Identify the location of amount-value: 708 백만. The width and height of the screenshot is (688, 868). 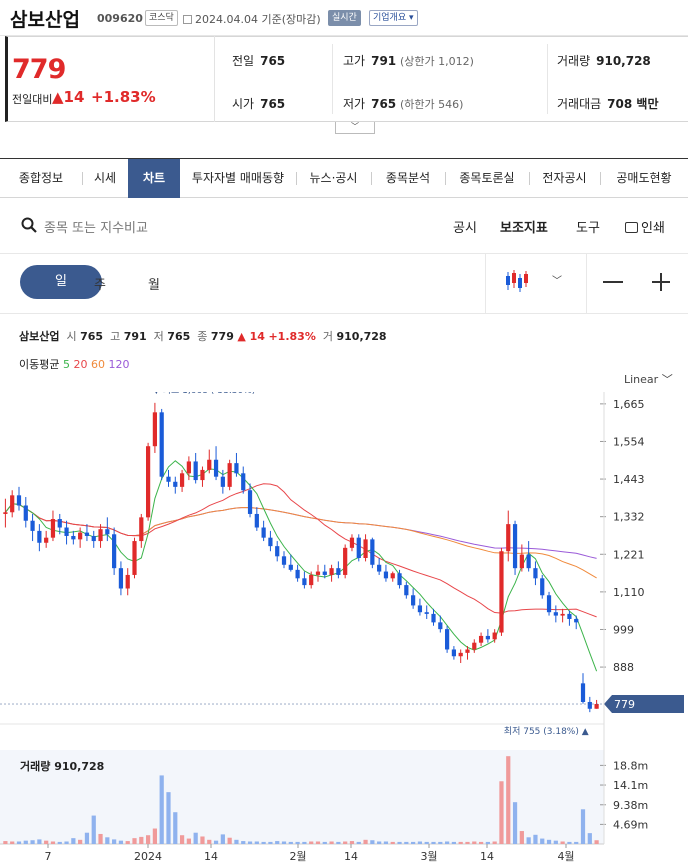
(633, 104).